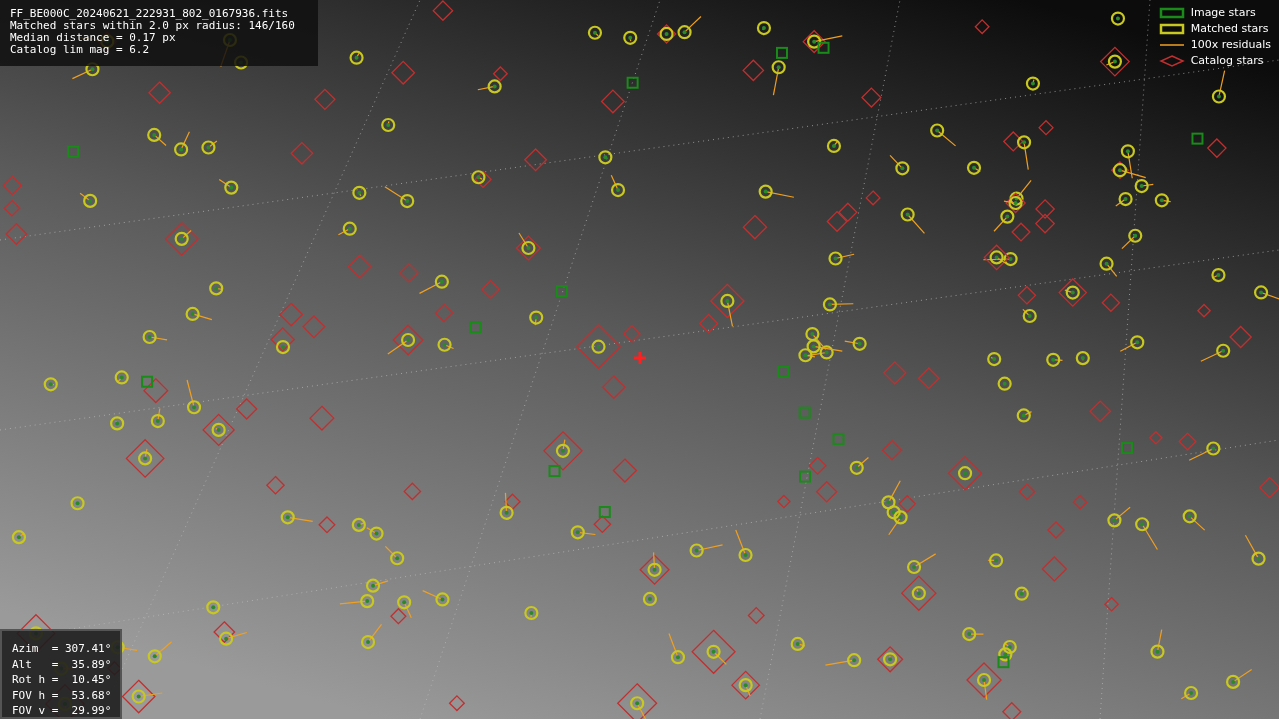  Describe the element at coordinates (1171, 61) in the screenshot. I see `catalog-star-icon` at that location.